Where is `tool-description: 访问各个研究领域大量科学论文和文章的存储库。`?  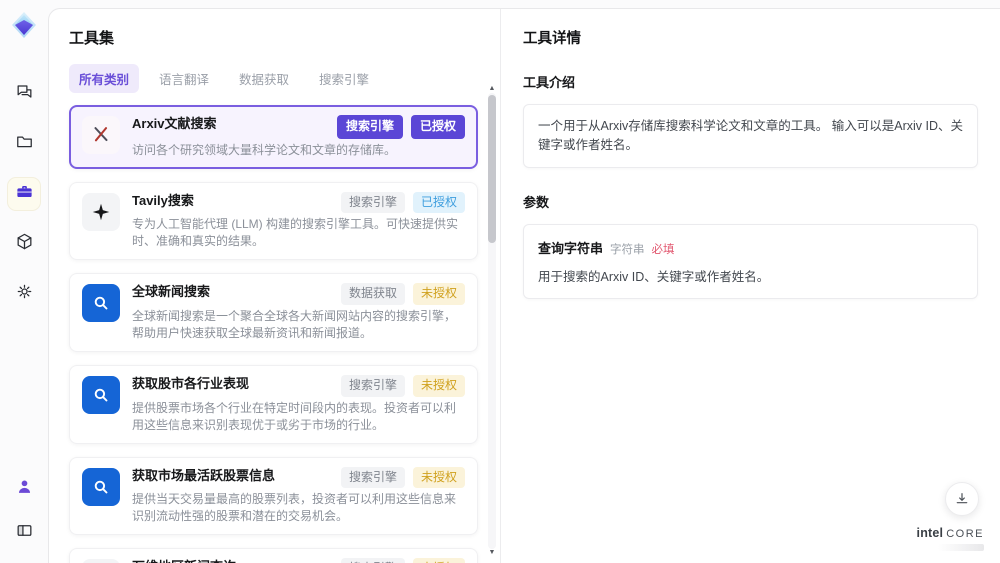
tool-description: 访问各个研究领域大量科学论文和文章的存储库。 is located at coordinates (264, 149).